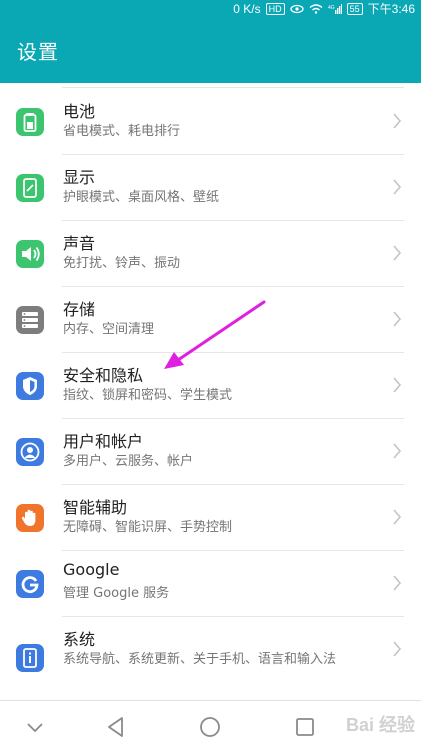 This screenshot has height=751, width=421. I want to click on list-divider, so click(233, 87).